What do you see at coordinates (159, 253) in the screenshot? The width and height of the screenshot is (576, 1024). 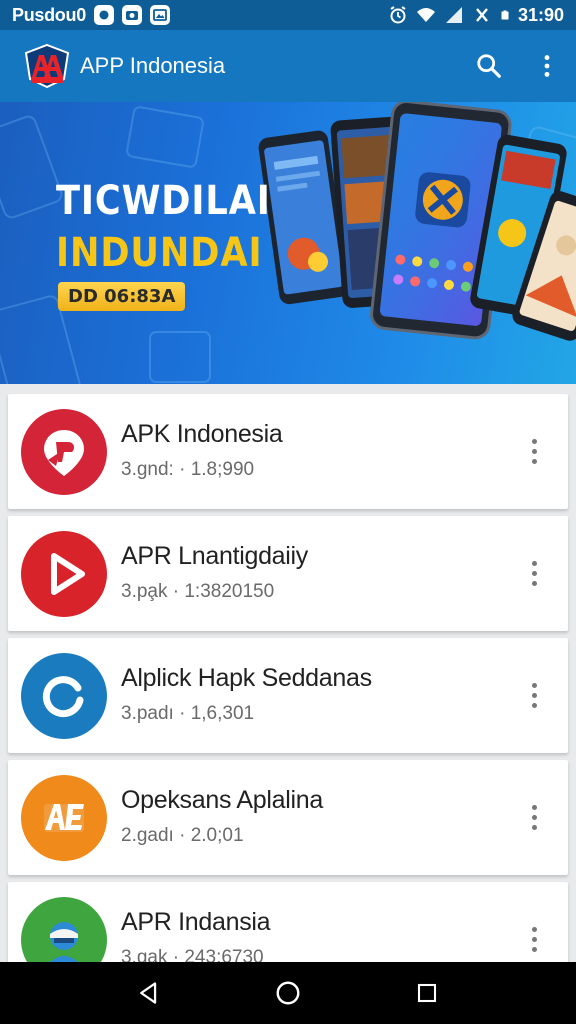 I see `banner-subline: INDUNDAI` at bounding box center [159, 253].